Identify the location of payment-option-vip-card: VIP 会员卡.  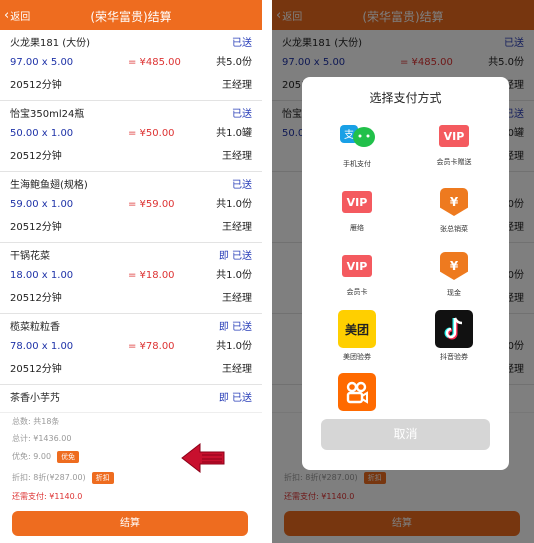
(357, 272).